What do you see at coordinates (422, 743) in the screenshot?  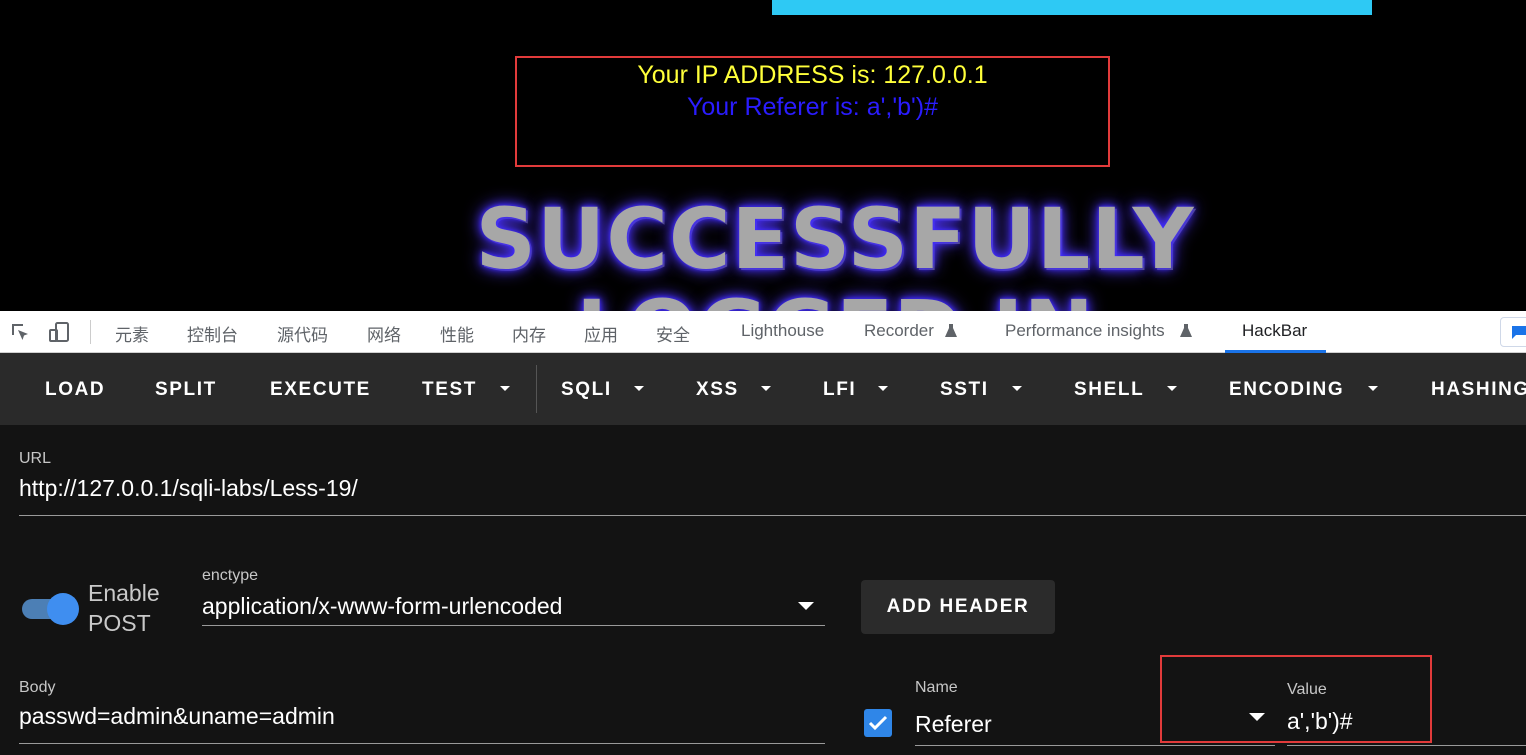 I see `body-underline` at bounding box center [422, 743].